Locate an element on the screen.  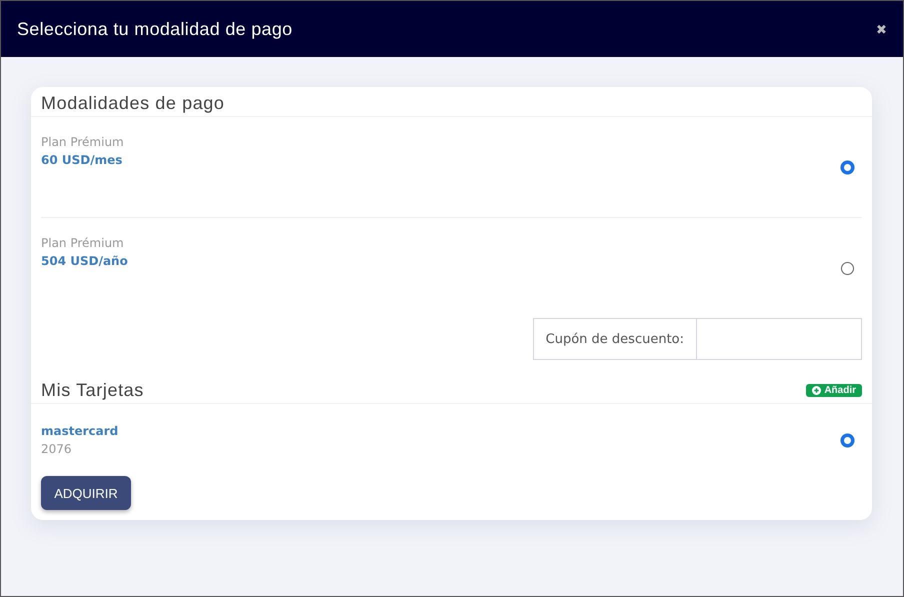
buy-button: ADQUIRIR is located at coordinates (86, 493).